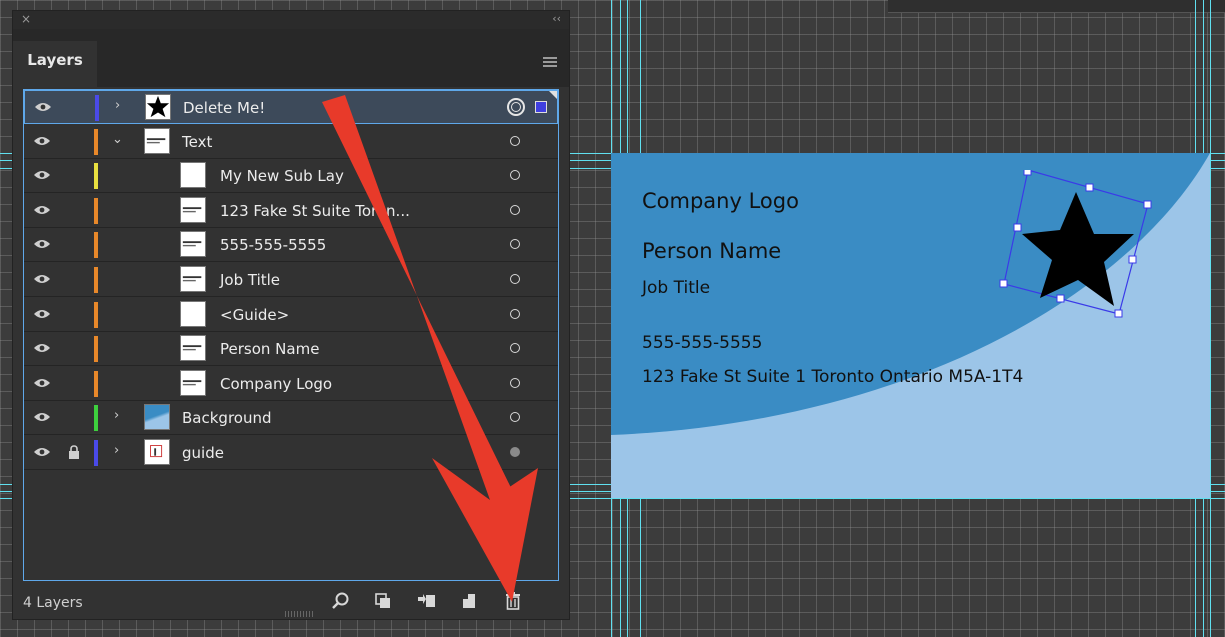 The height and width of the screenshot is (637, 1225). I want to click on card-person-name-text: Person Name, so click(711, 251).